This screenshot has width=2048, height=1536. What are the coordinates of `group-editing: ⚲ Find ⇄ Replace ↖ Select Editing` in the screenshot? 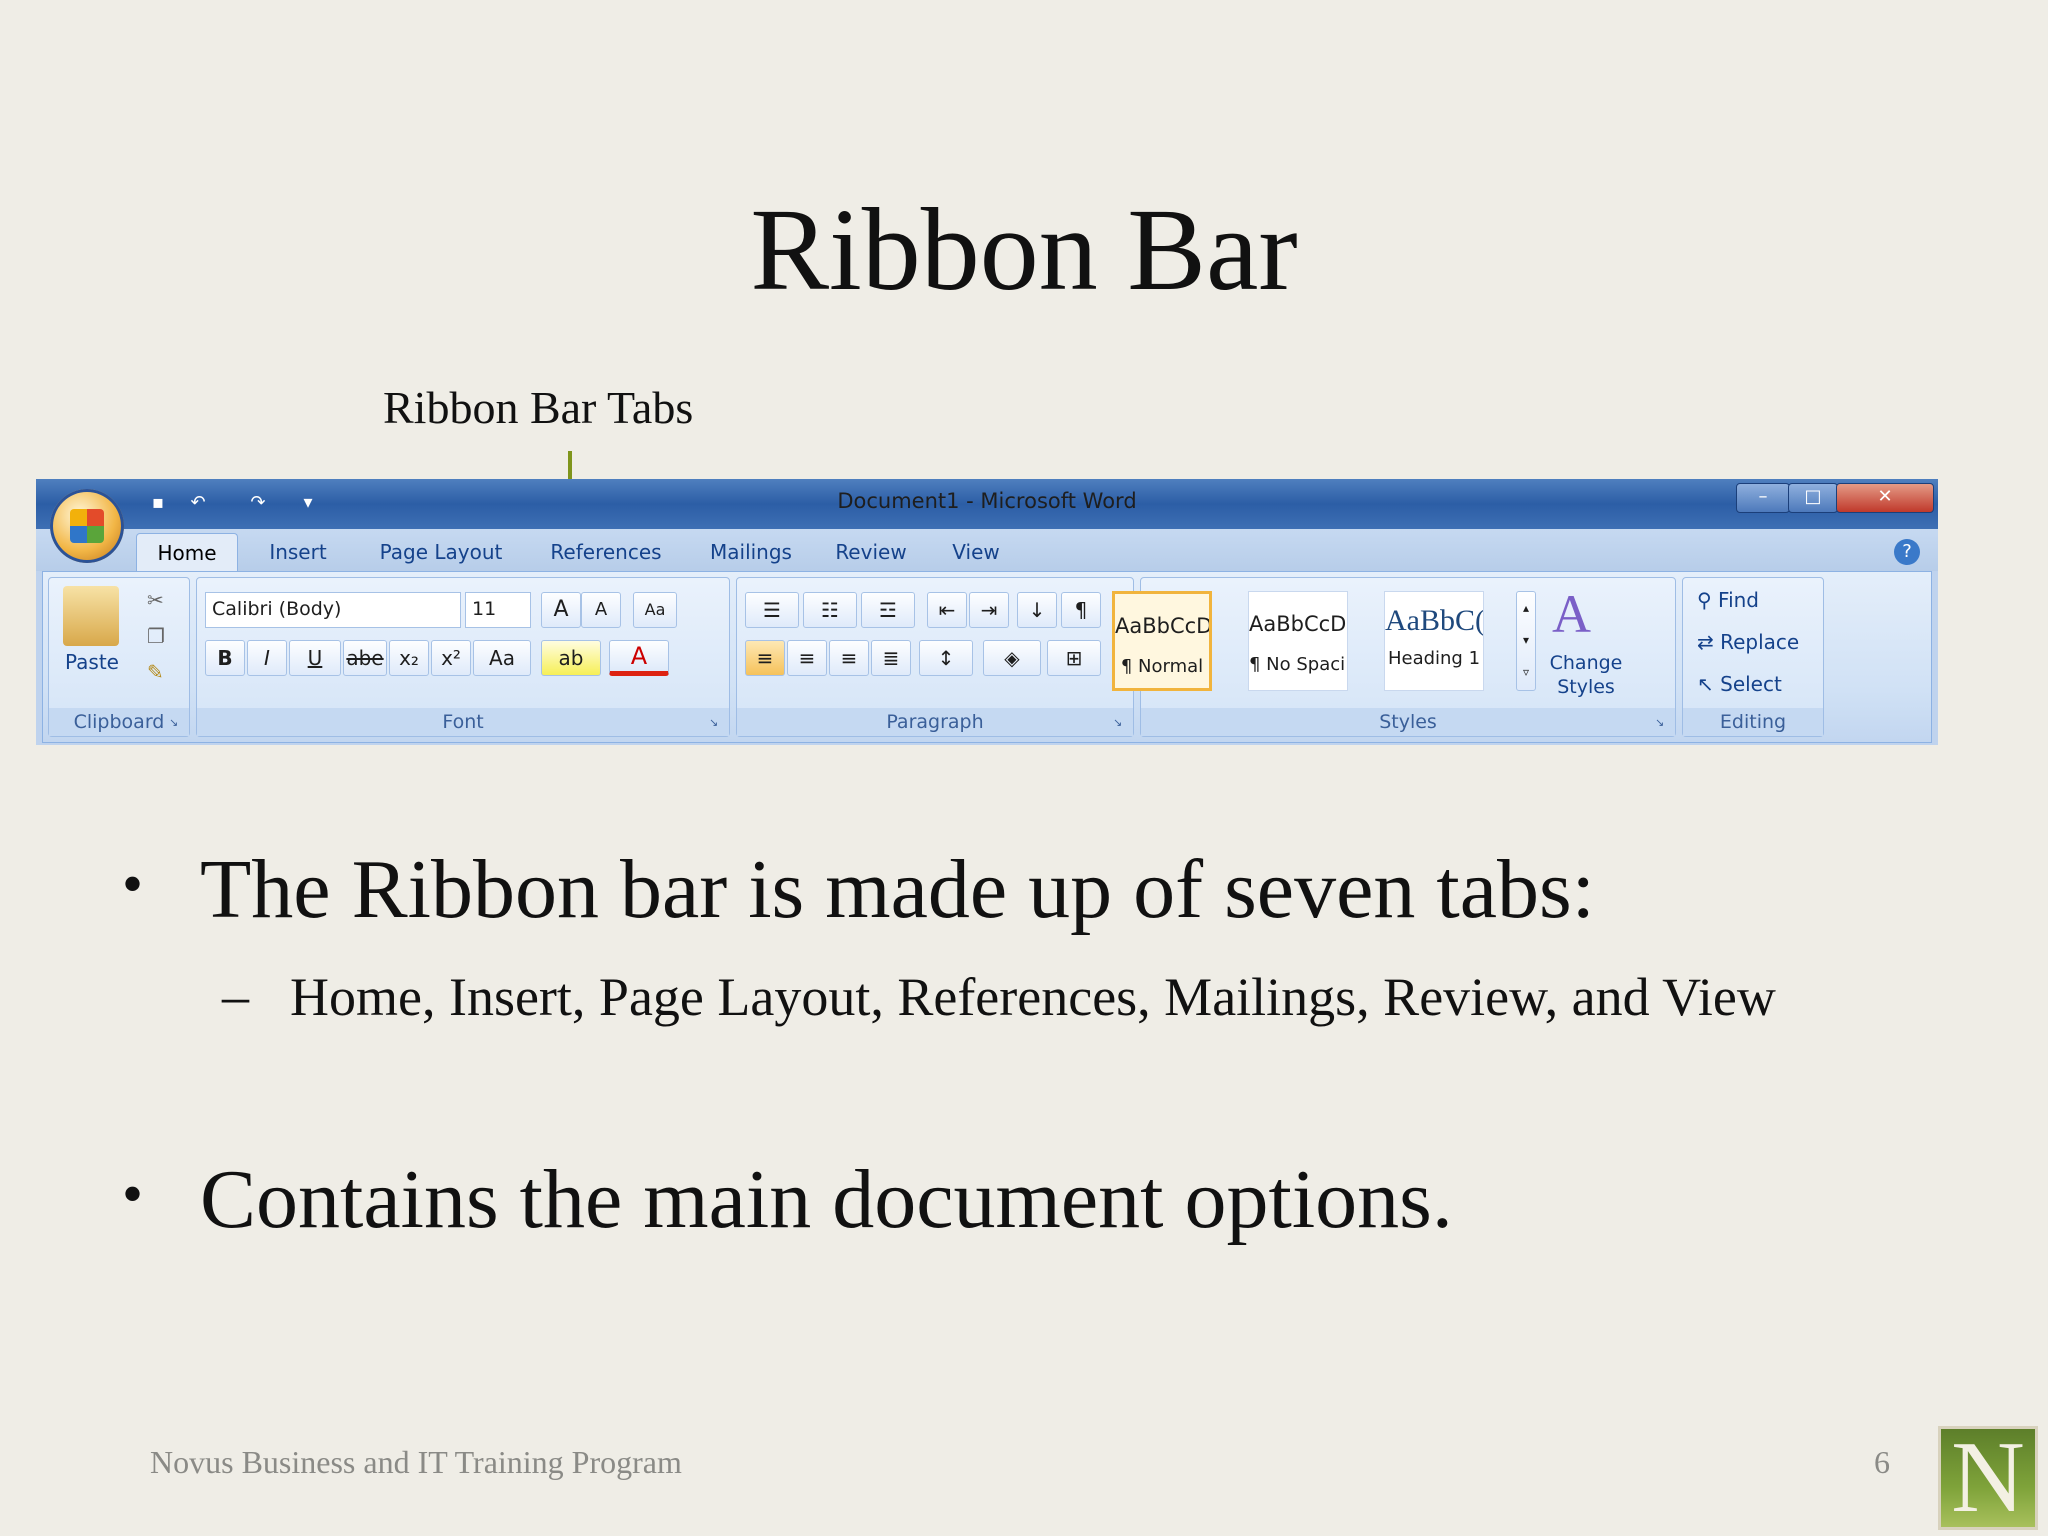 It's located at (1753, 657).